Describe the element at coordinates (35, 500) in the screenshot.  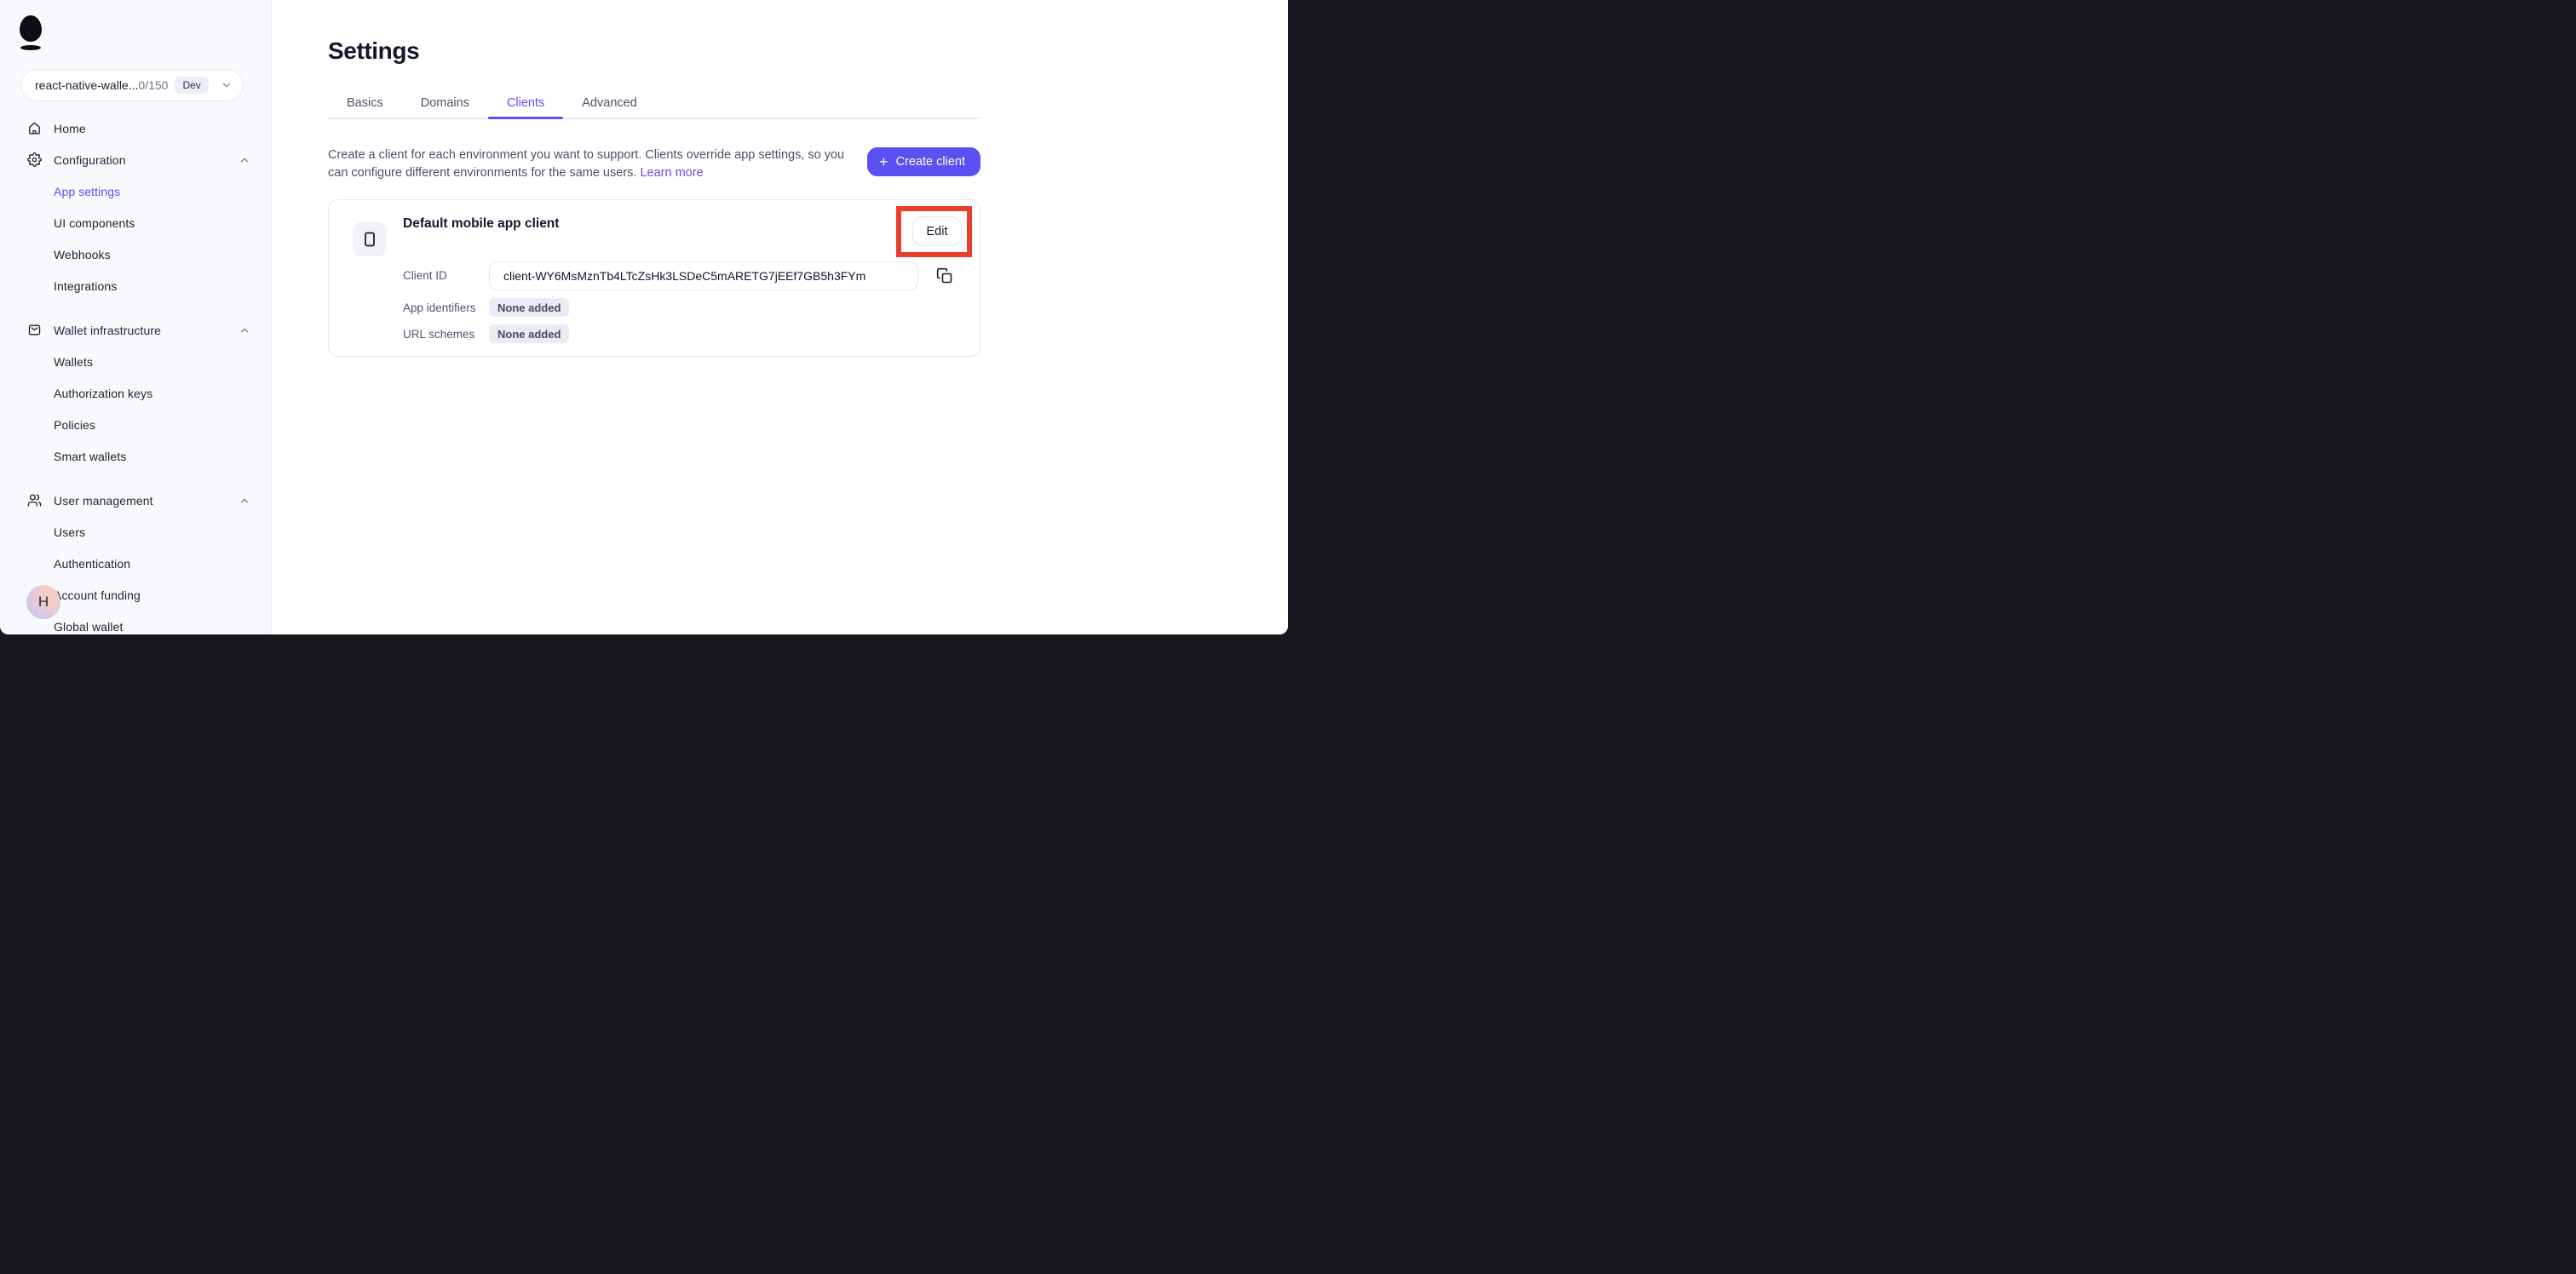
I see `users-icon` at that location.